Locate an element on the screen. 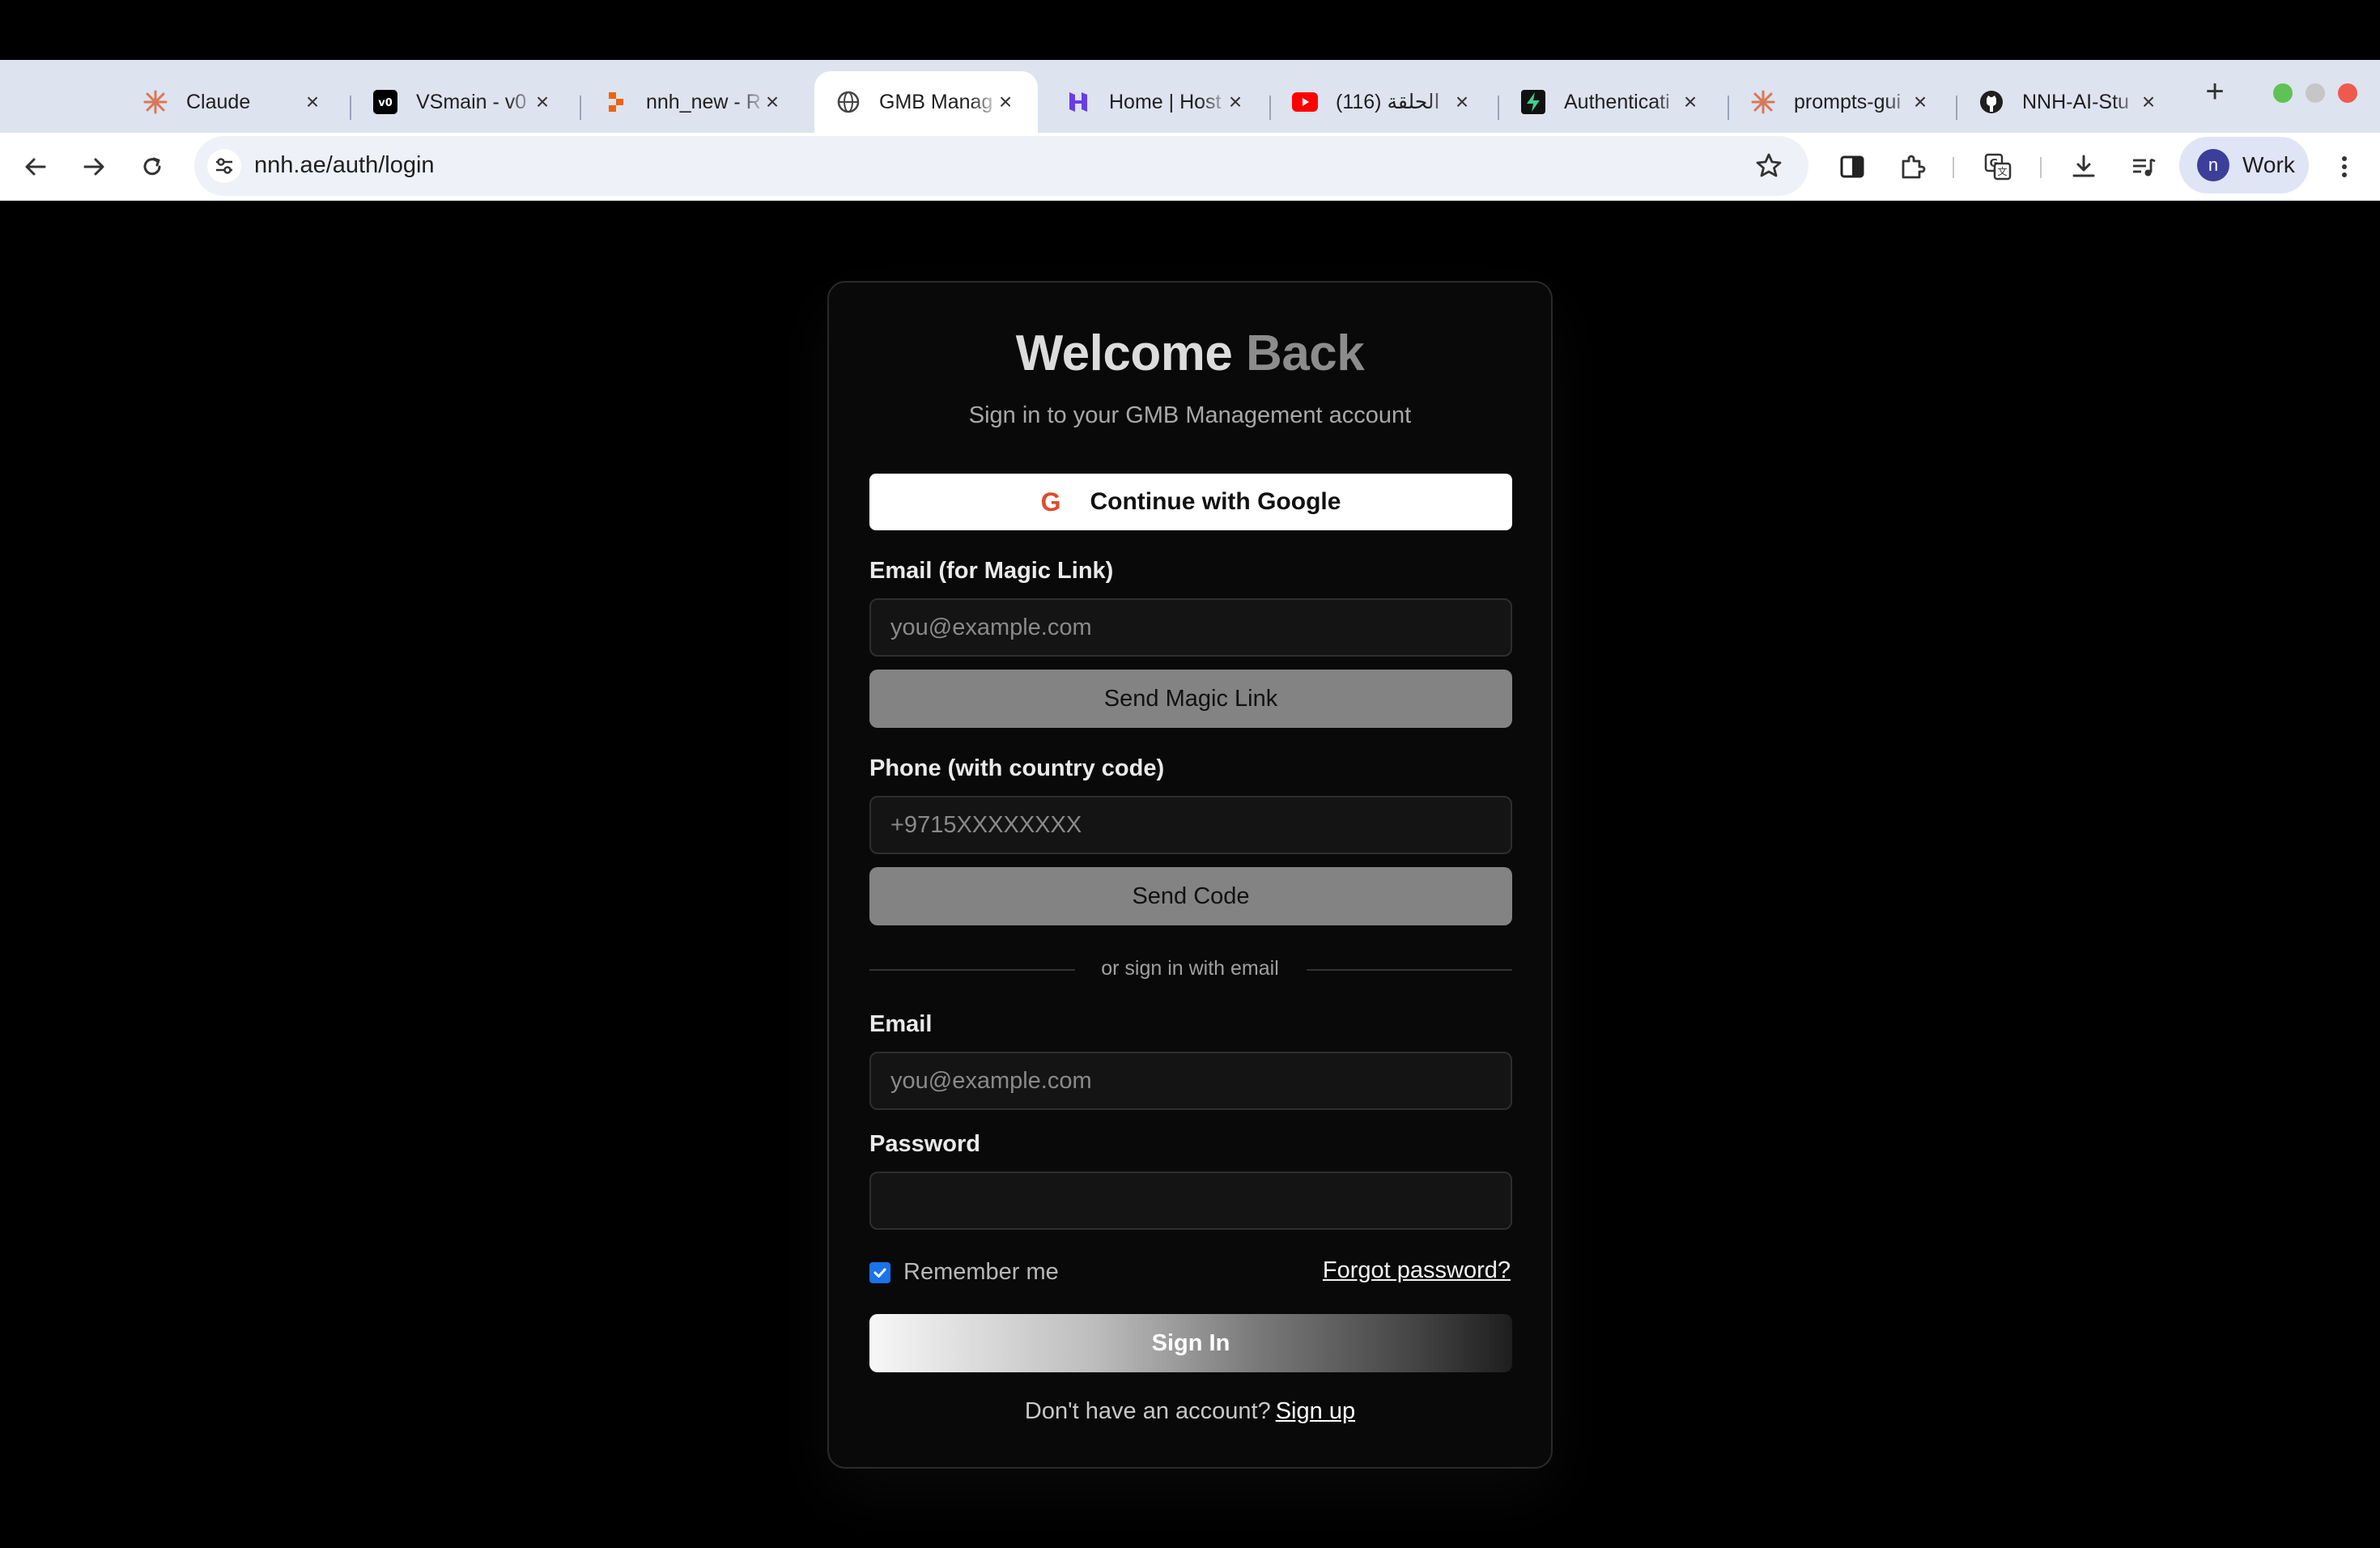 Image resolution: width=2380 pixels, height=1548 pixels. new-tab-button: + is located at coordinates (2215, 92).